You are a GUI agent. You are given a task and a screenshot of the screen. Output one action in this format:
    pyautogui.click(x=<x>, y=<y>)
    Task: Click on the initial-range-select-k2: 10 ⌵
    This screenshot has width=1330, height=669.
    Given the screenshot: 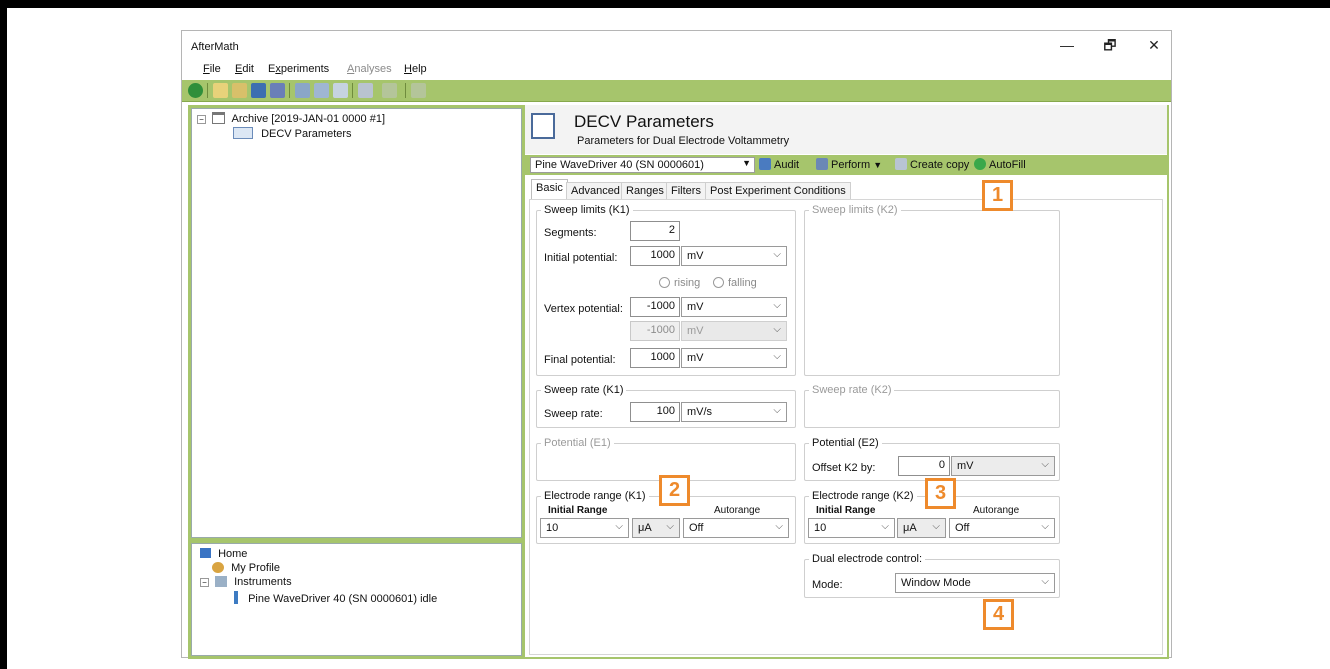 What is the action you would take?
    pyautogui.click(x=851, y=528)
    